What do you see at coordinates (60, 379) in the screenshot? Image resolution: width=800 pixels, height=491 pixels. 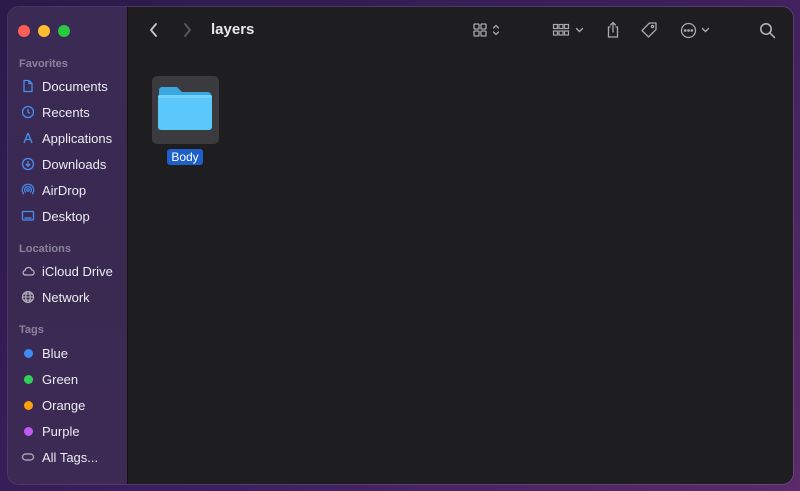 I see `sidebar-item-label: Green` at bounding box center [60, 379].